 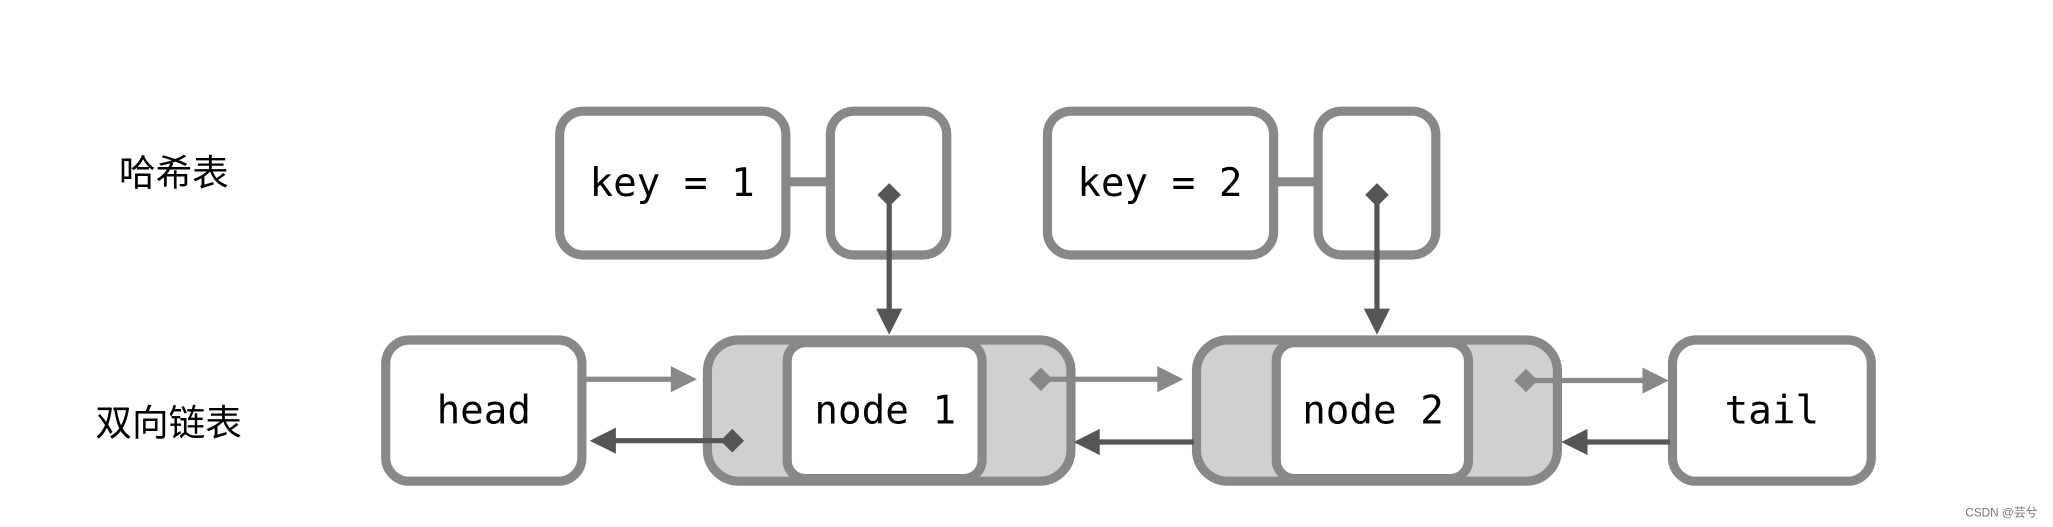 What do you see at coordinates (2001, 513) in the screenshot?
I see `watermark: CSDN @芸兮` at bounding box center [2001, 513].